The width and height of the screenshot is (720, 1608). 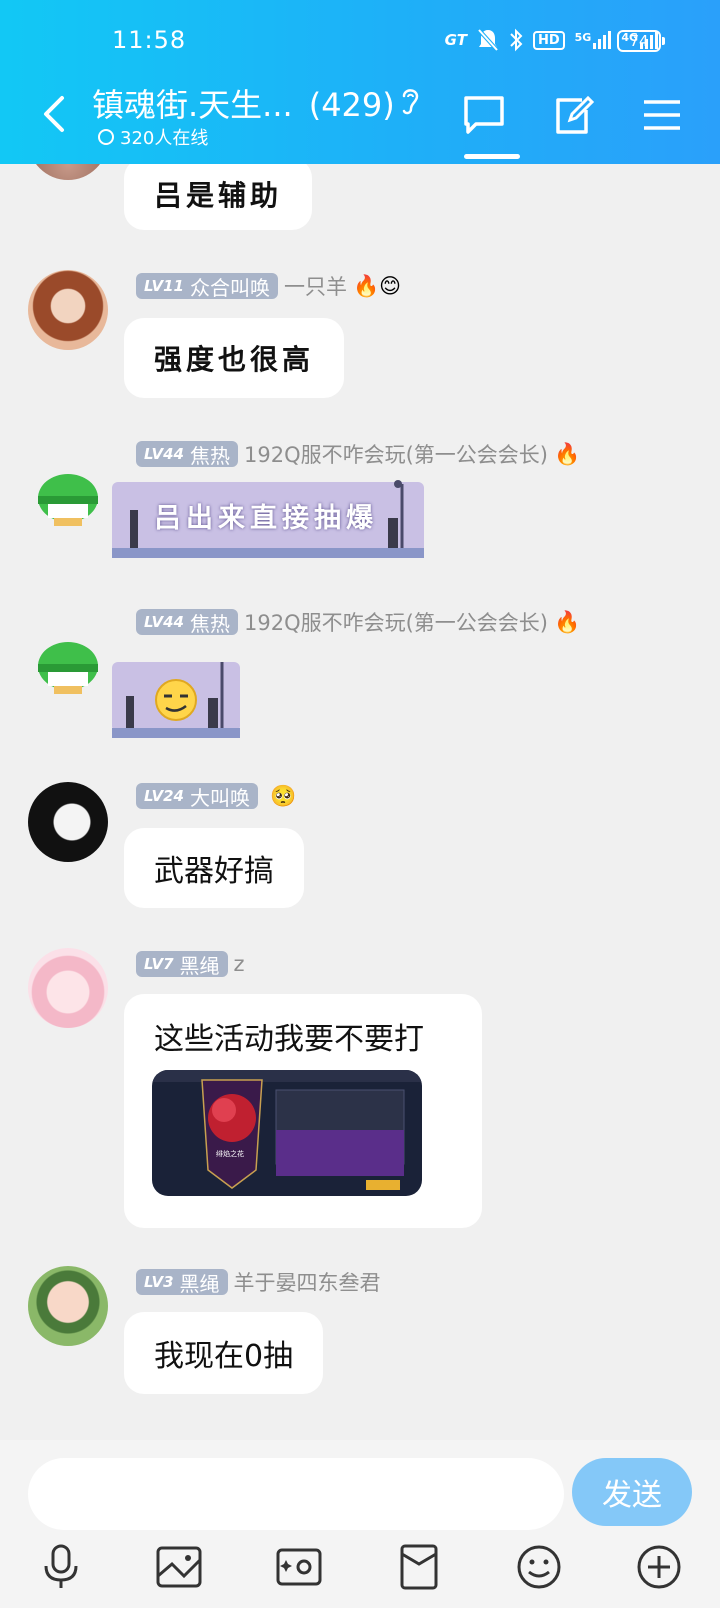 I want to click on game-screenshot-image: 绯焰之花, so click(x=287, y=1133).